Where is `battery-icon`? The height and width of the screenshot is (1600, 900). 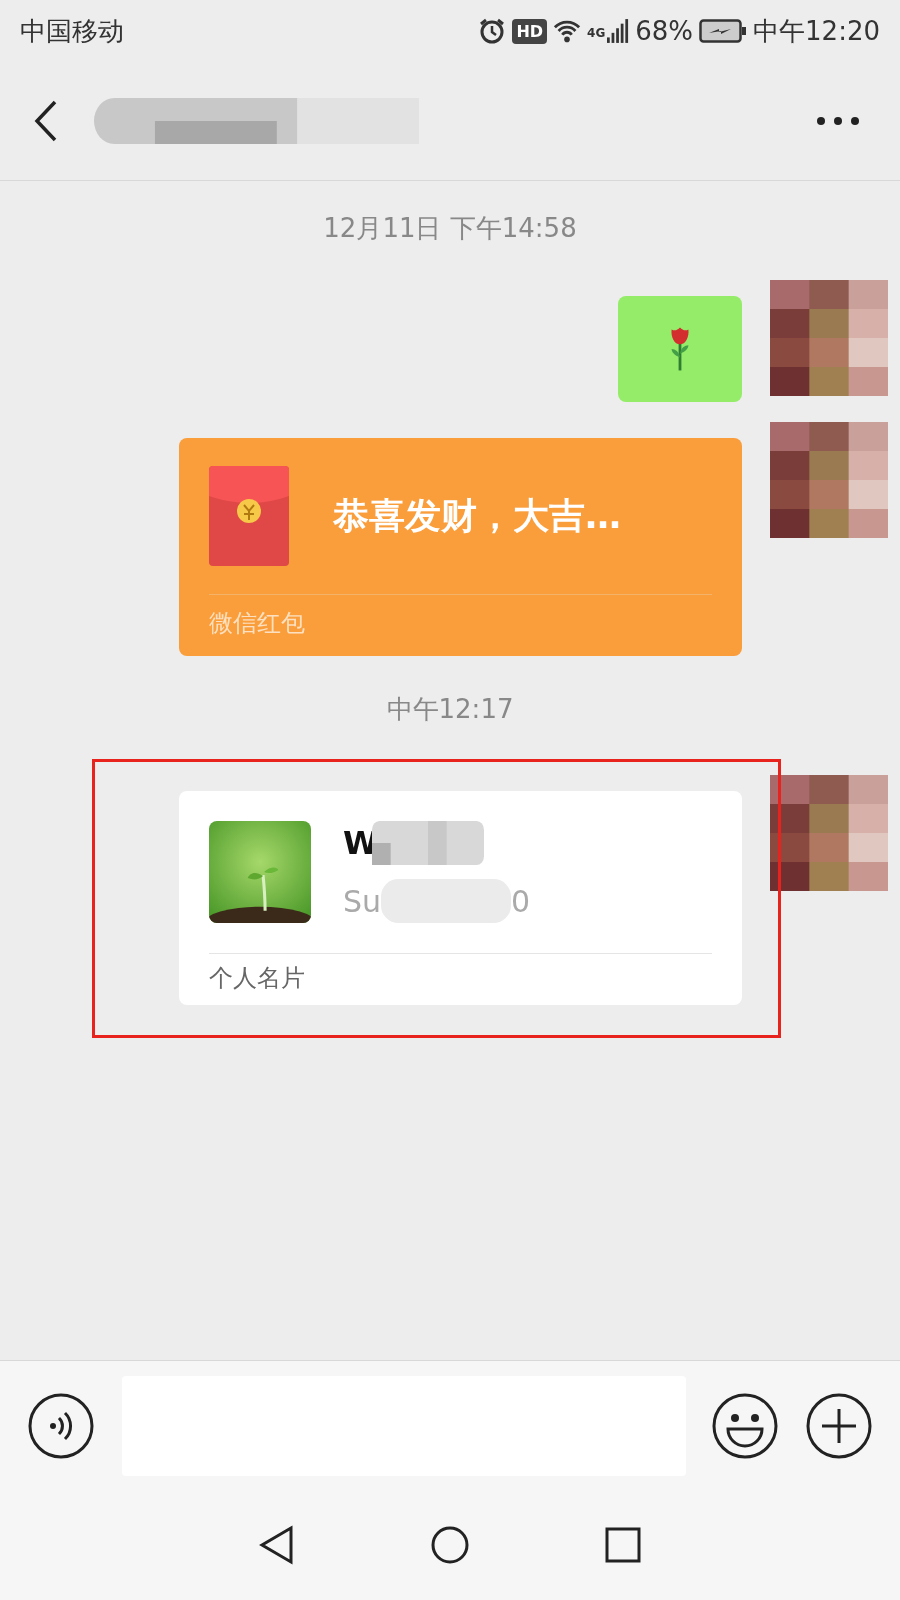 battery-icon is located at coordinates (723, 31).